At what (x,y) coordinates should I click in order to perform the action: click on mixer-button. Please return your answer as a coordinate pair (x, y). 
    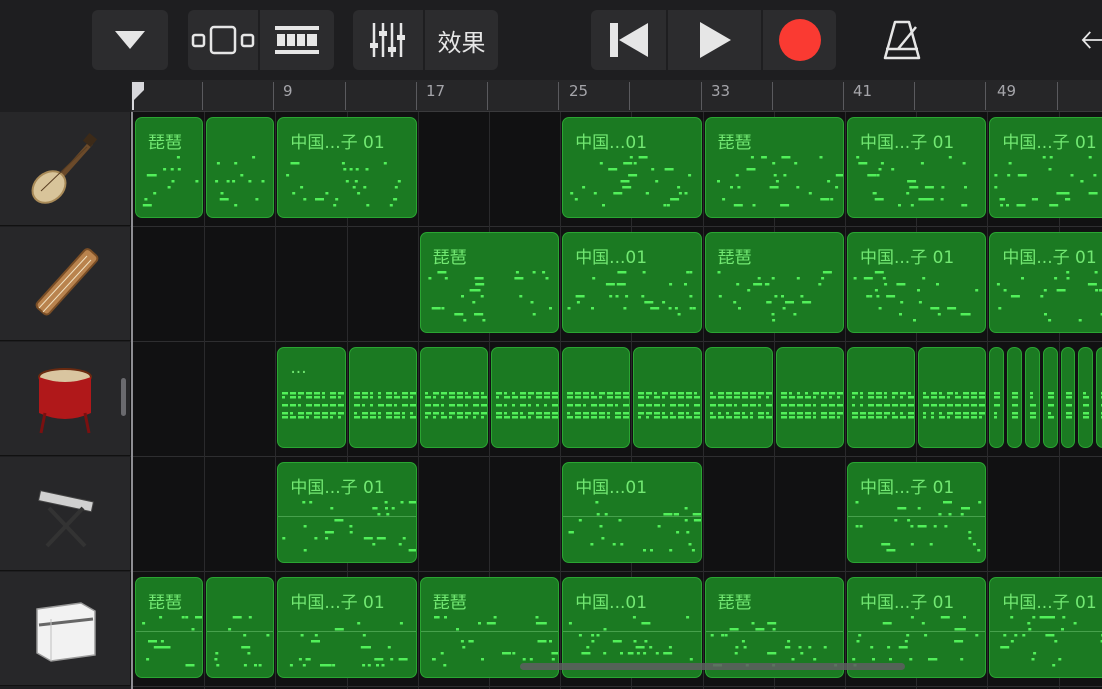
    Looking at the image, I should click on (388, 40).